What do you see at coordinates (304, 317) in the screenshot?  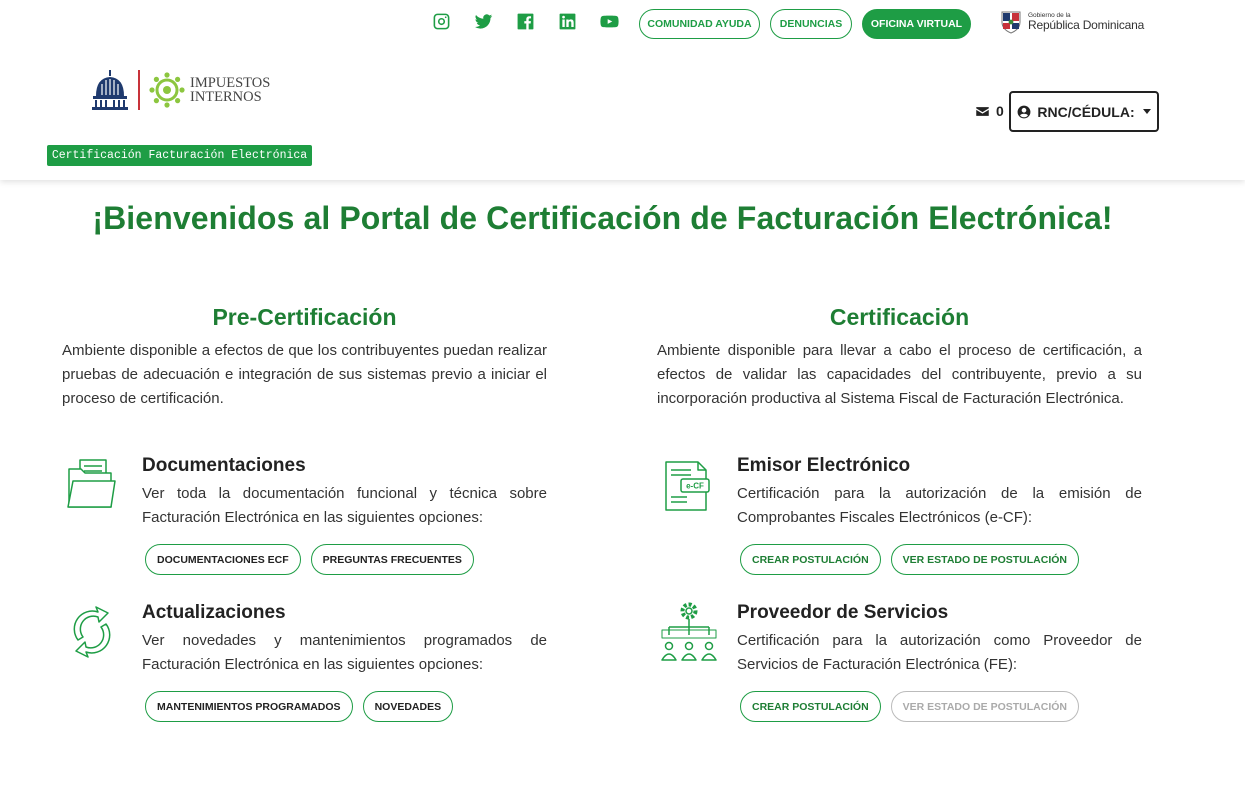 I see `pre-certificacion-title: Pre-Certificación` at bounding box center [304, 317].